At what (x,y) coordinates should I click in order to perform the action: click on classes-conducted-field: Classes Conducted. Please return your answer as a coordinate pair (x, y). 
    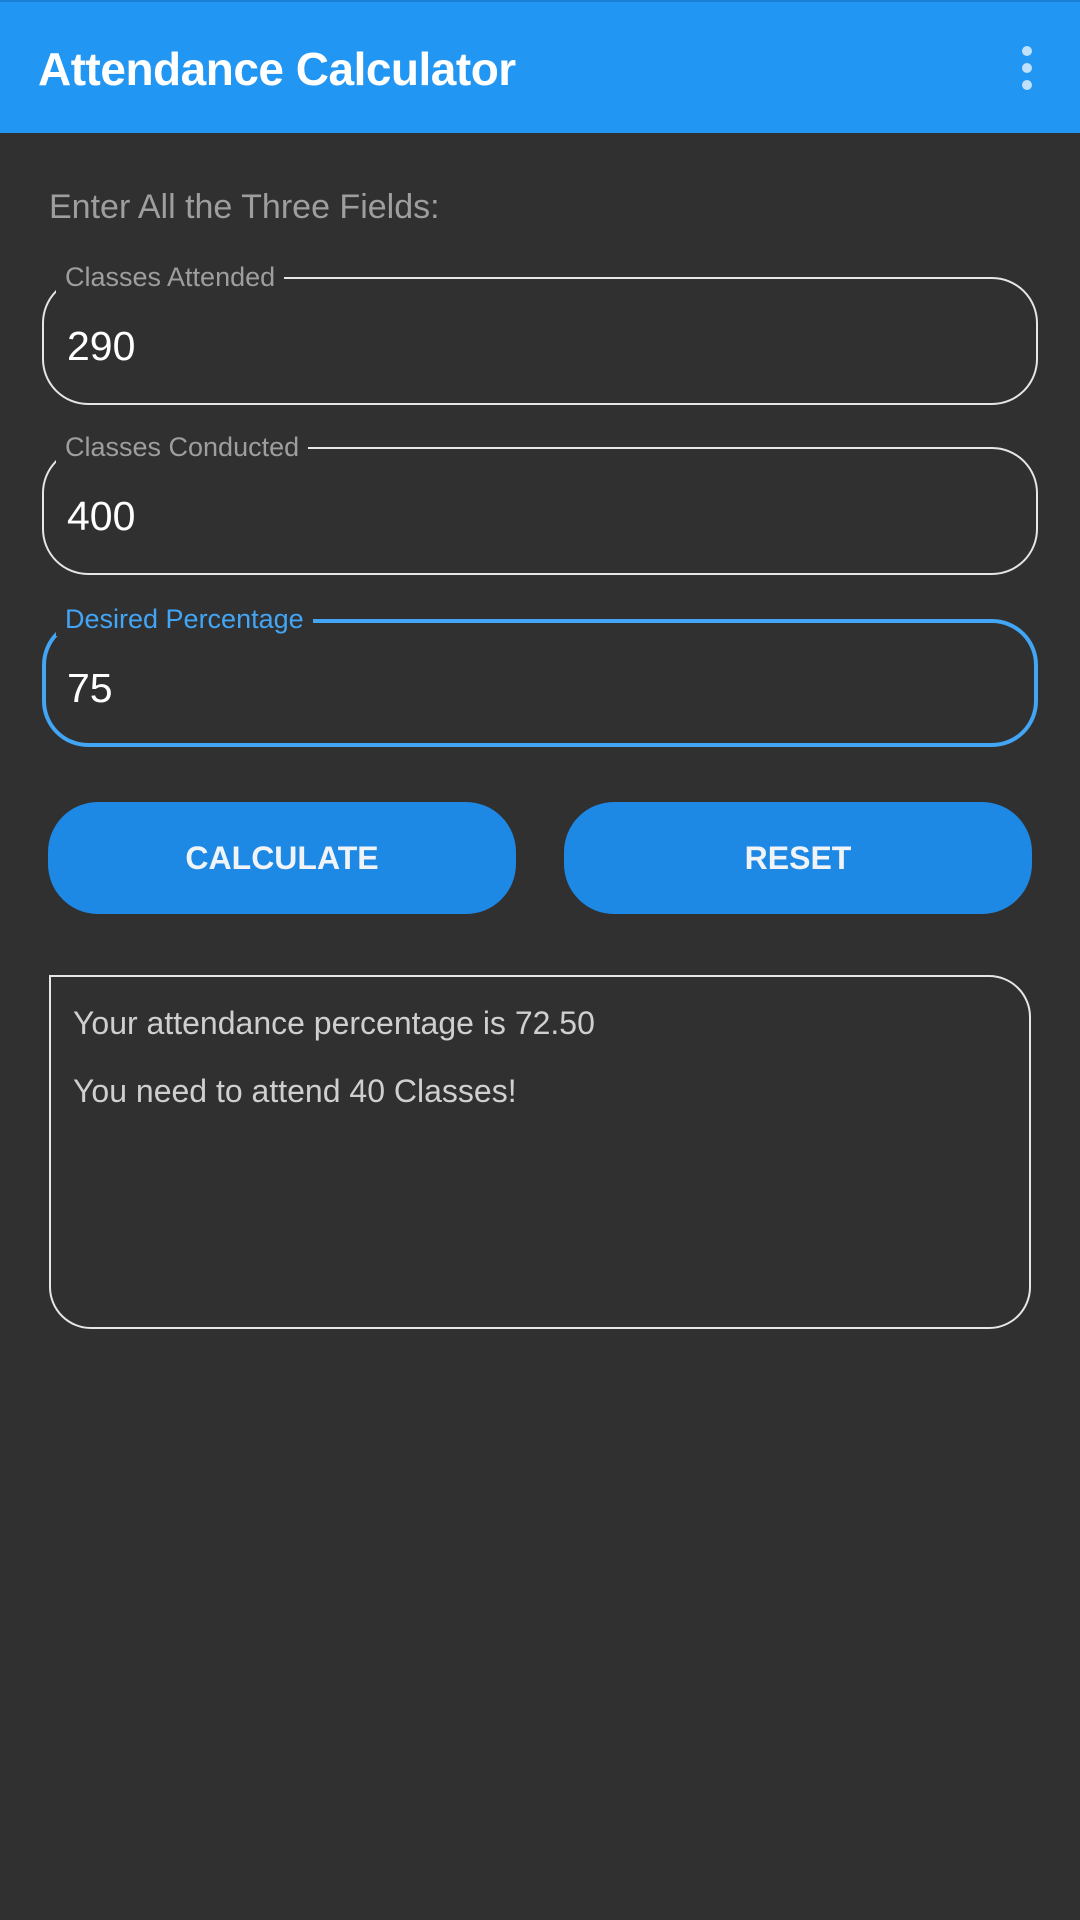
    Looking at the image, I should click on (540, 502).